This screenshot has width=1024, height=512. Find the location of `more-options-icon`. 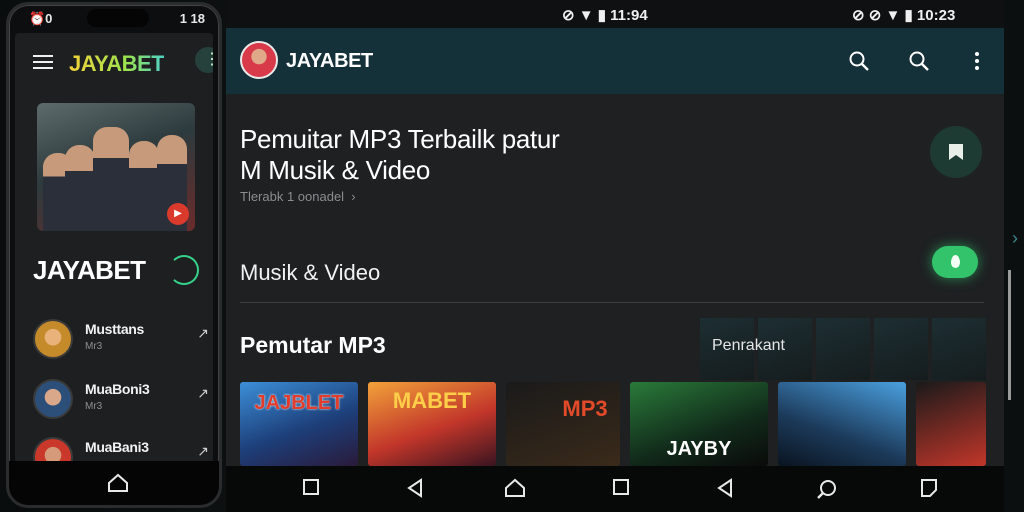

more-options-icon is located at coordinates (204, 60).